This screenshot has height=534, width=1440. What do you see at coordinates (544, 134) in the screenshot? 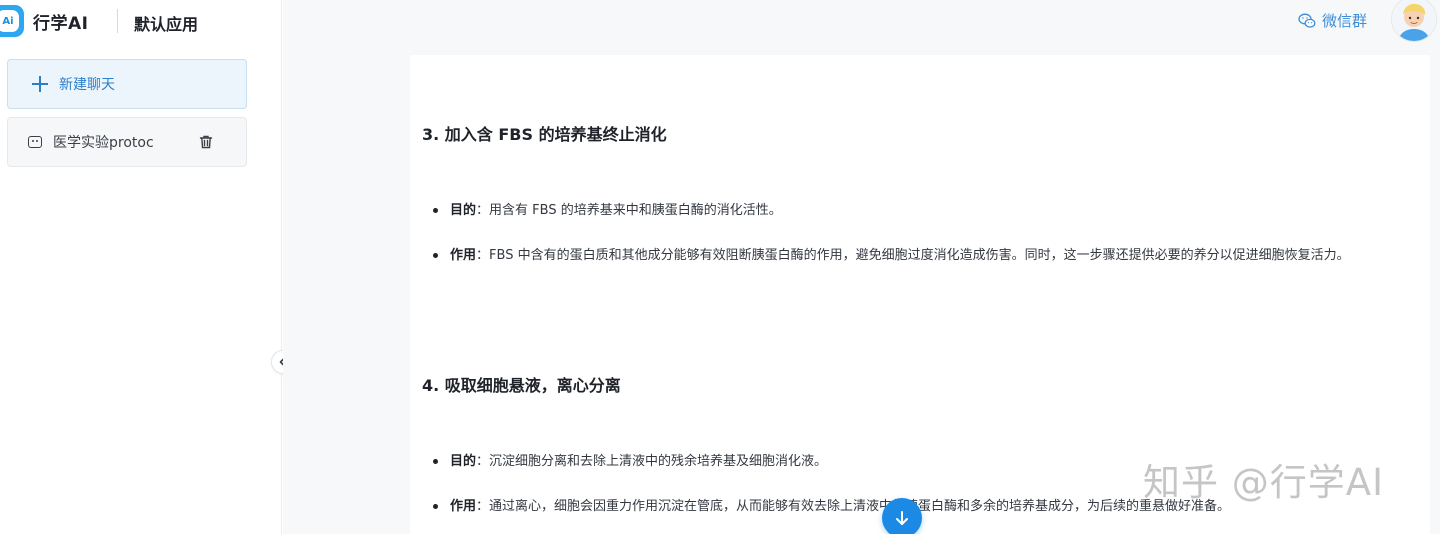
I see `section-title: 3. 加入含 FBS 的培养基终止消化` at bounding box center [544, 134].